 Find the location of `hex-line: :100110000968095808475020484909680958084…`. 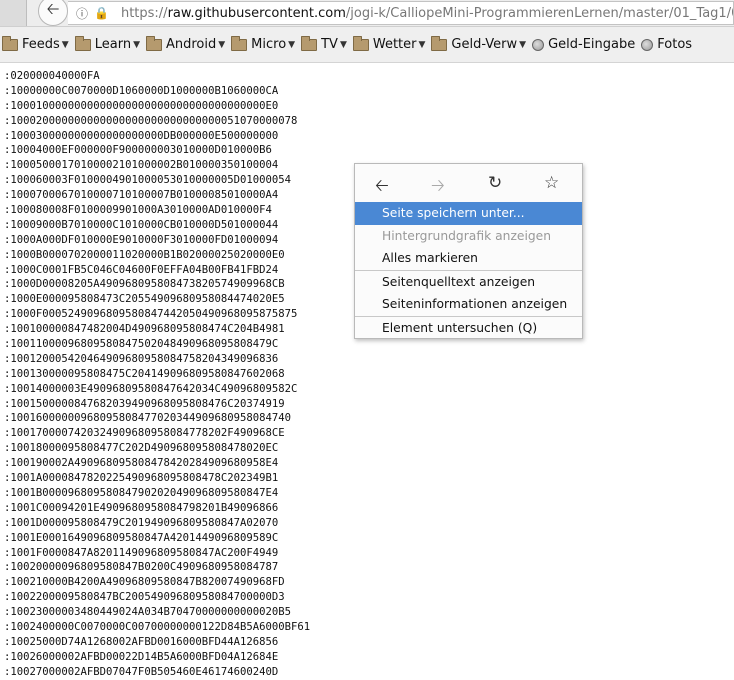

hex-line: :100110000968095808475020484909680958084… is located at coordinates (141, 344).